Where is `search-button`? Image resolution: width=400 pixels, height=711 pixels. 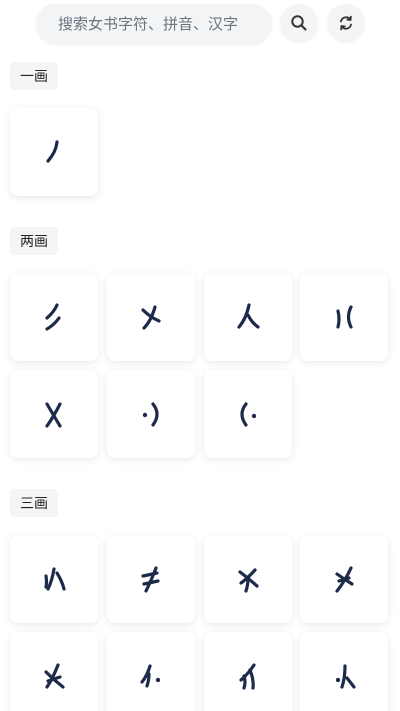 search-button is located at coordinates (299, 23).